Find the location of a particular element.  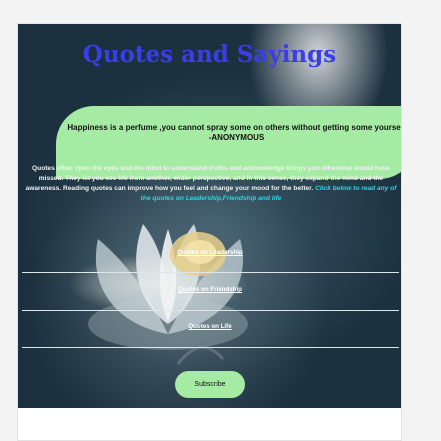

link-quotes-life: Quotes on Life is located at coordinates (210, 326).